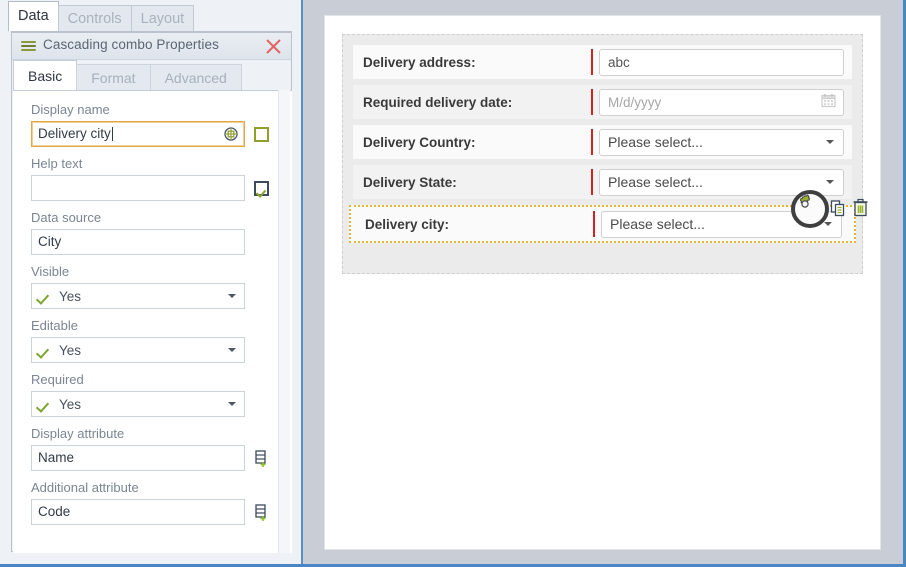  Describe the element at coordinates (138, 512) in the screenshot. I see `additional-attribute-input: Code` at that location.